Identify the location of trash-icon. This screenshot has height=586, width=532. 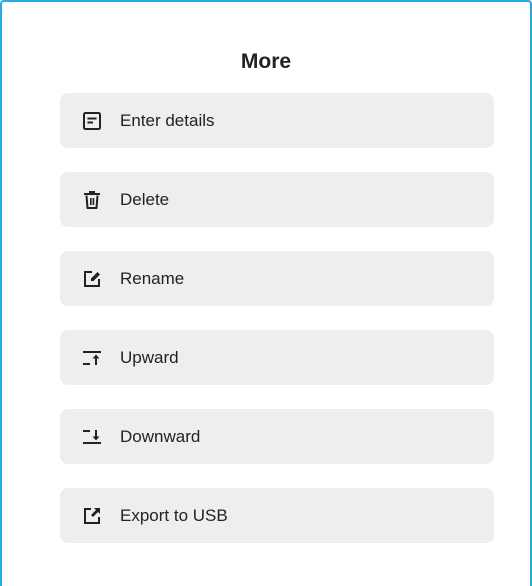
(92, 200).